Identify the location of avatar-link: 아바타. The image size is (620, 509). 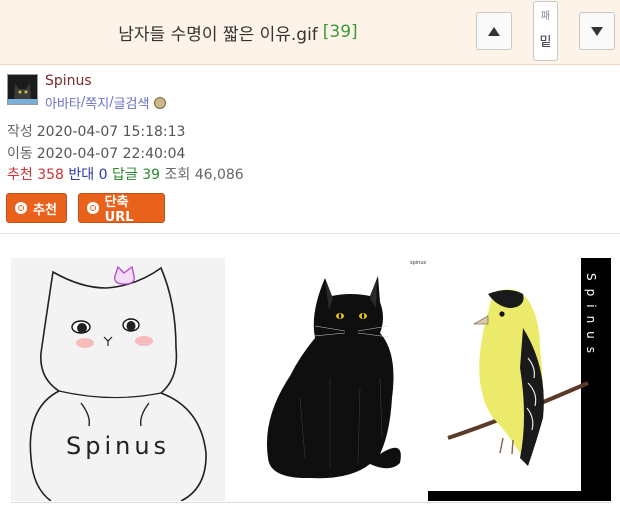
(63, 102).